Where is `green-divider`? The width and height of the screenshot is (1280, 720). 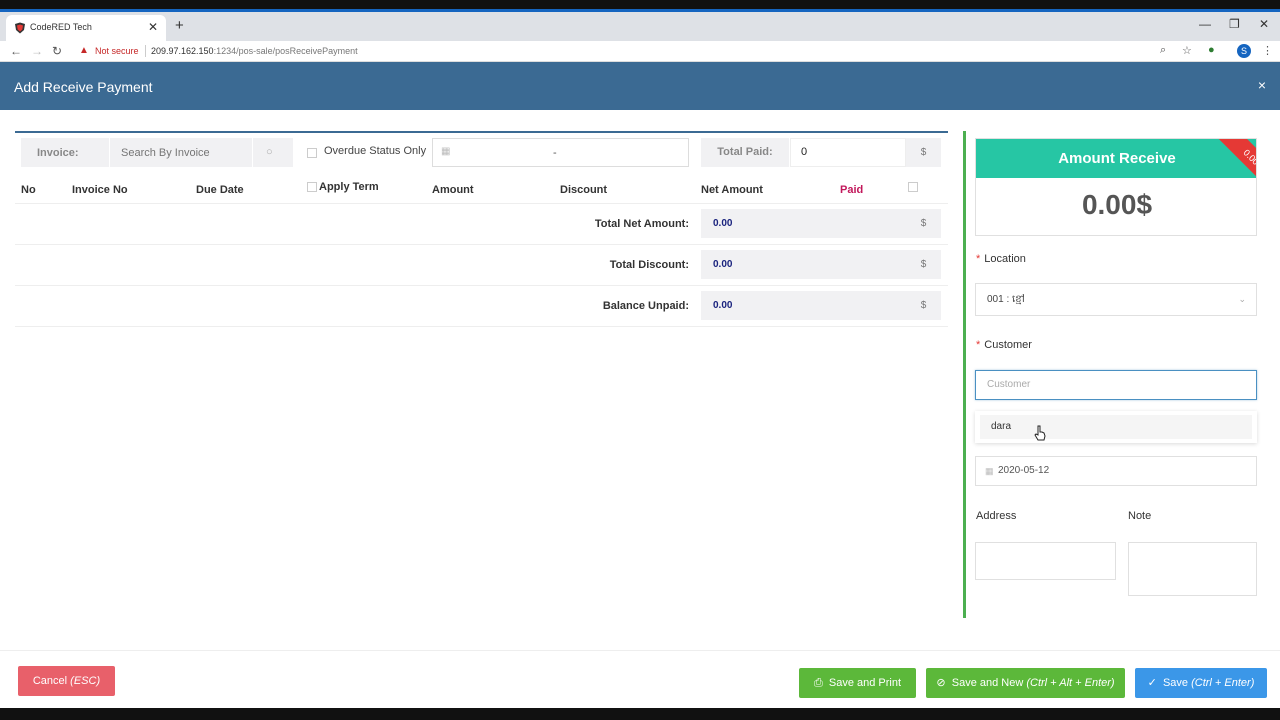 green-divider is located at coordinates (964, 374).